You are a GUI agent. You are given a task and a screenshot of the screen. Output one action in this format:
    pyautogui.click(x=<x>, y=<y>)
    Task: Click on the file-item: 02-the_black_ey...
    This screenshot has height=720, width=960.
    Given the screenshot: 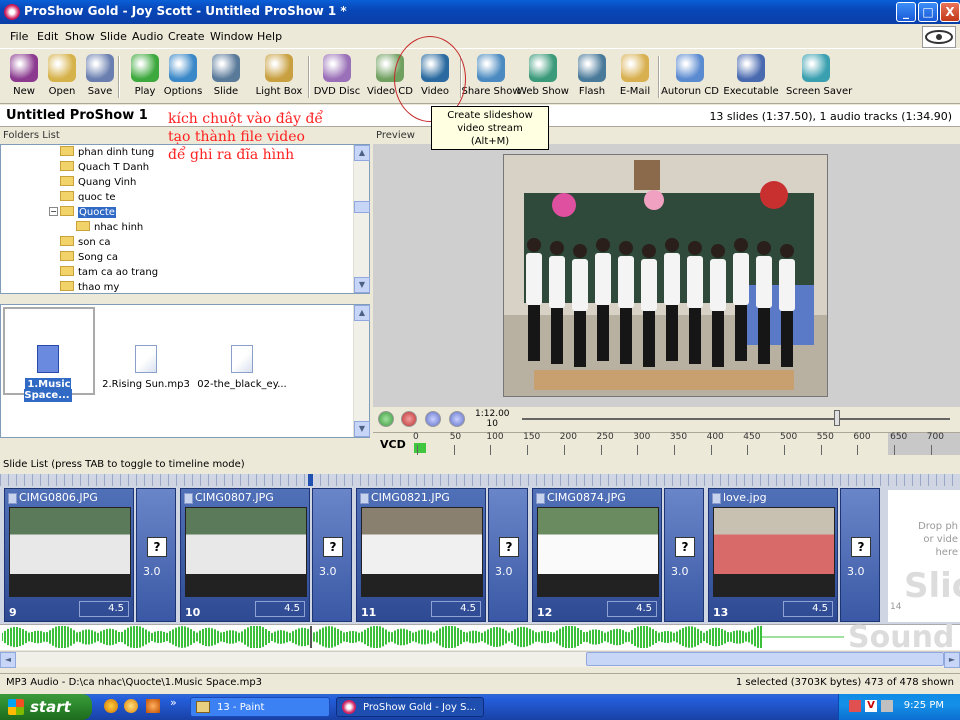 What is the action you would take?
    pyautogui.click(x=242, y=367)
    